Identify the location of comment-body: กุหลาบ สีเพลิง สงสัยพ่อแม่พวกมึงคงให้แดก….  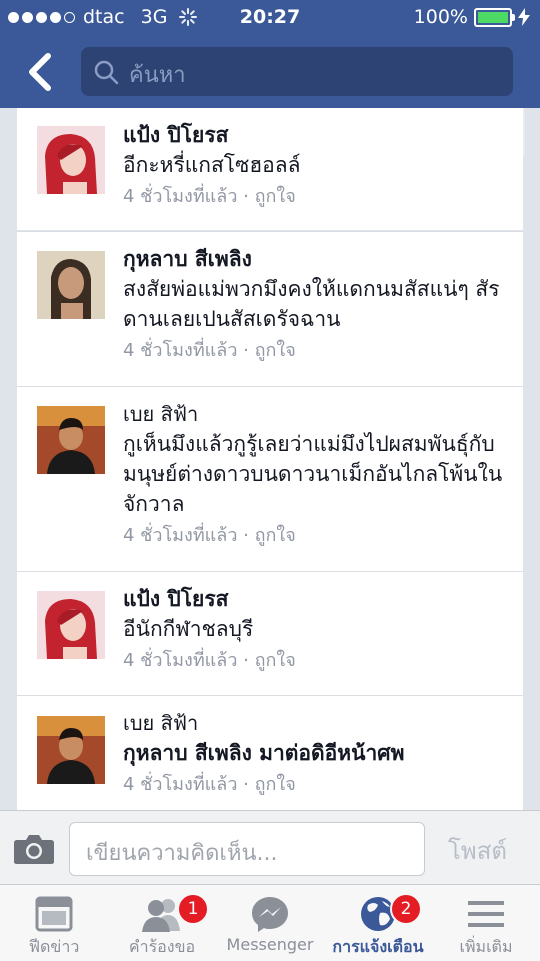
(315, 305).